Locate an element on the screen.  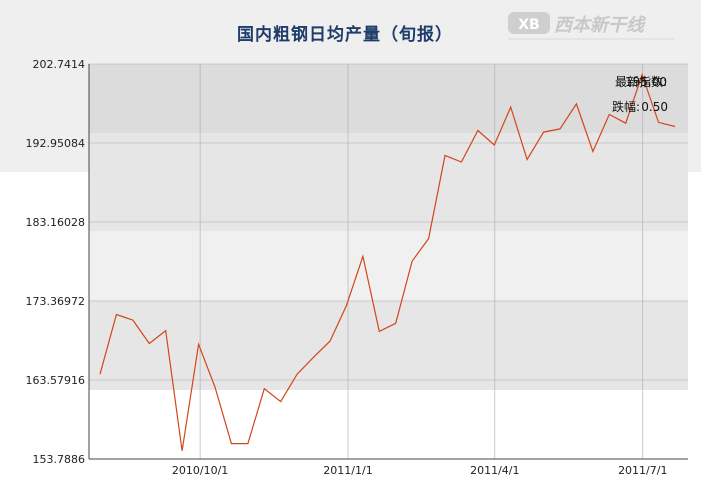
change-value: 0.50 is located at coordinates (654, 107).